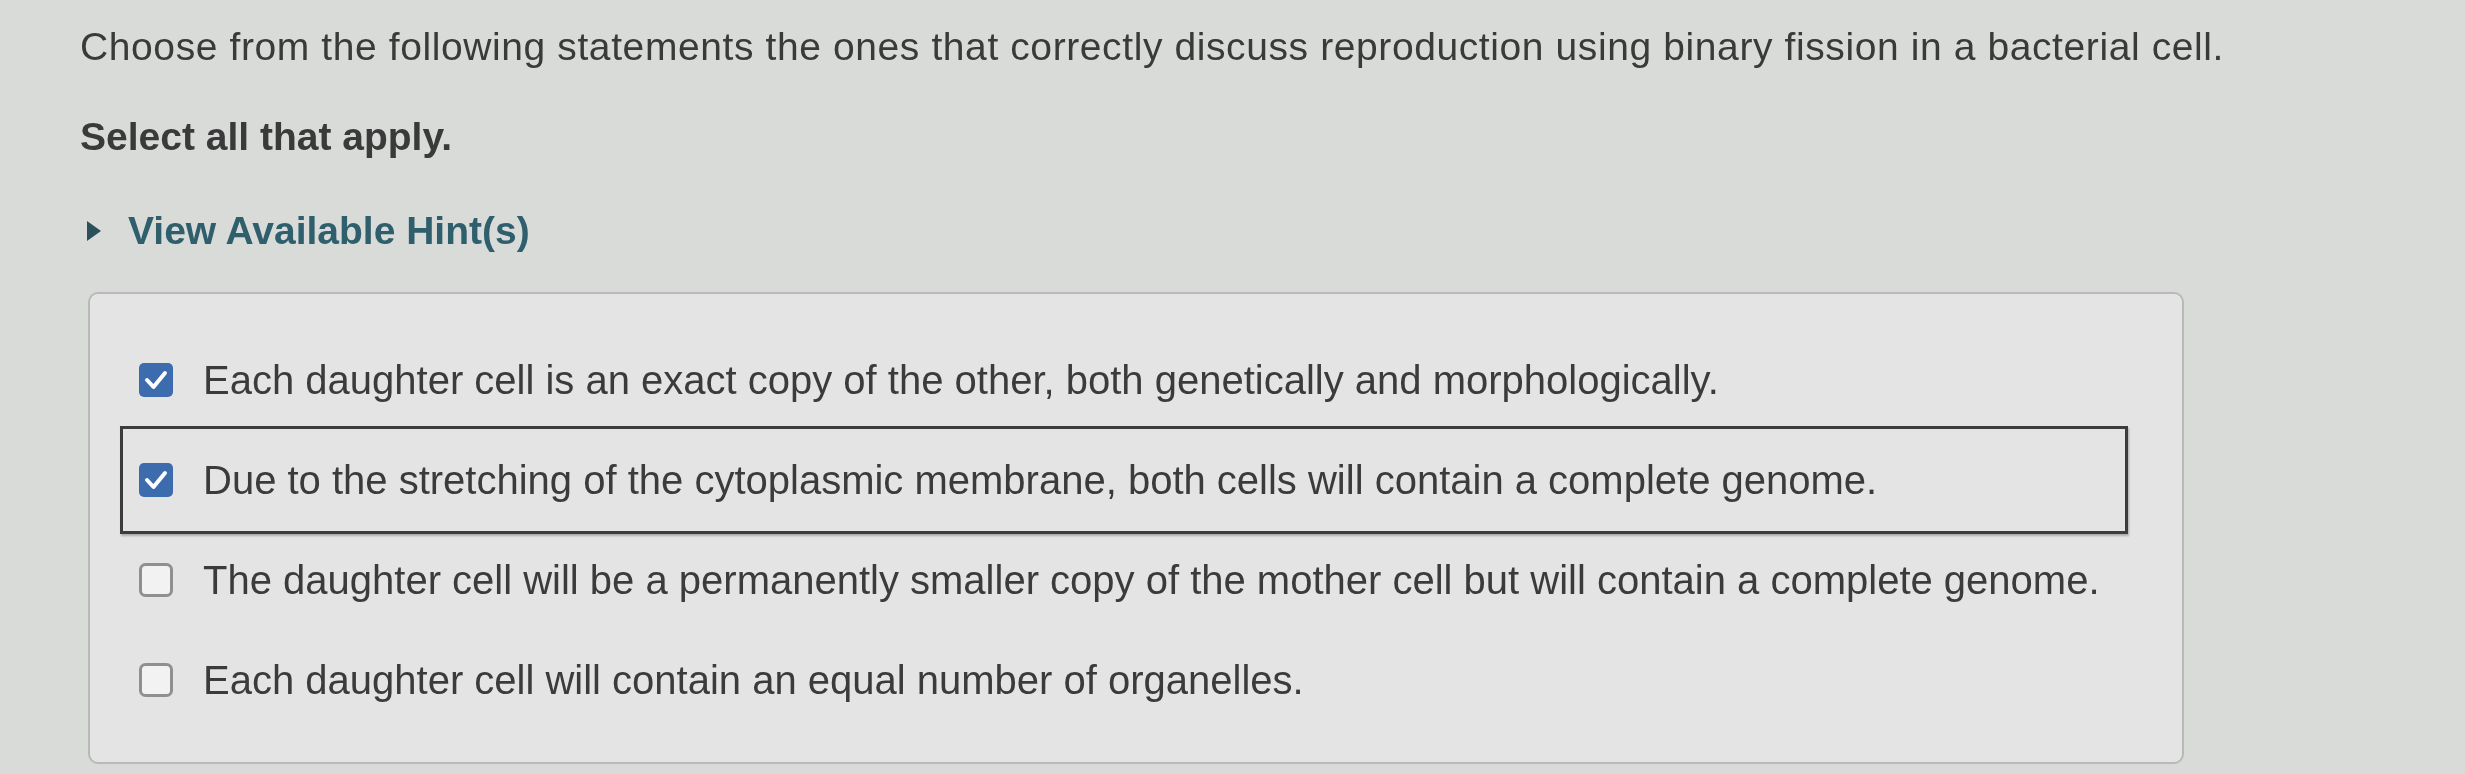 The height and width of the screenshot is (774, 2465). Describe the element at coordinates (1124, 480) in the screenshot. I see `answer-option: Due to the stretching of the cytoplasmic membrane, both cells will contain a complete genome.` at that location.